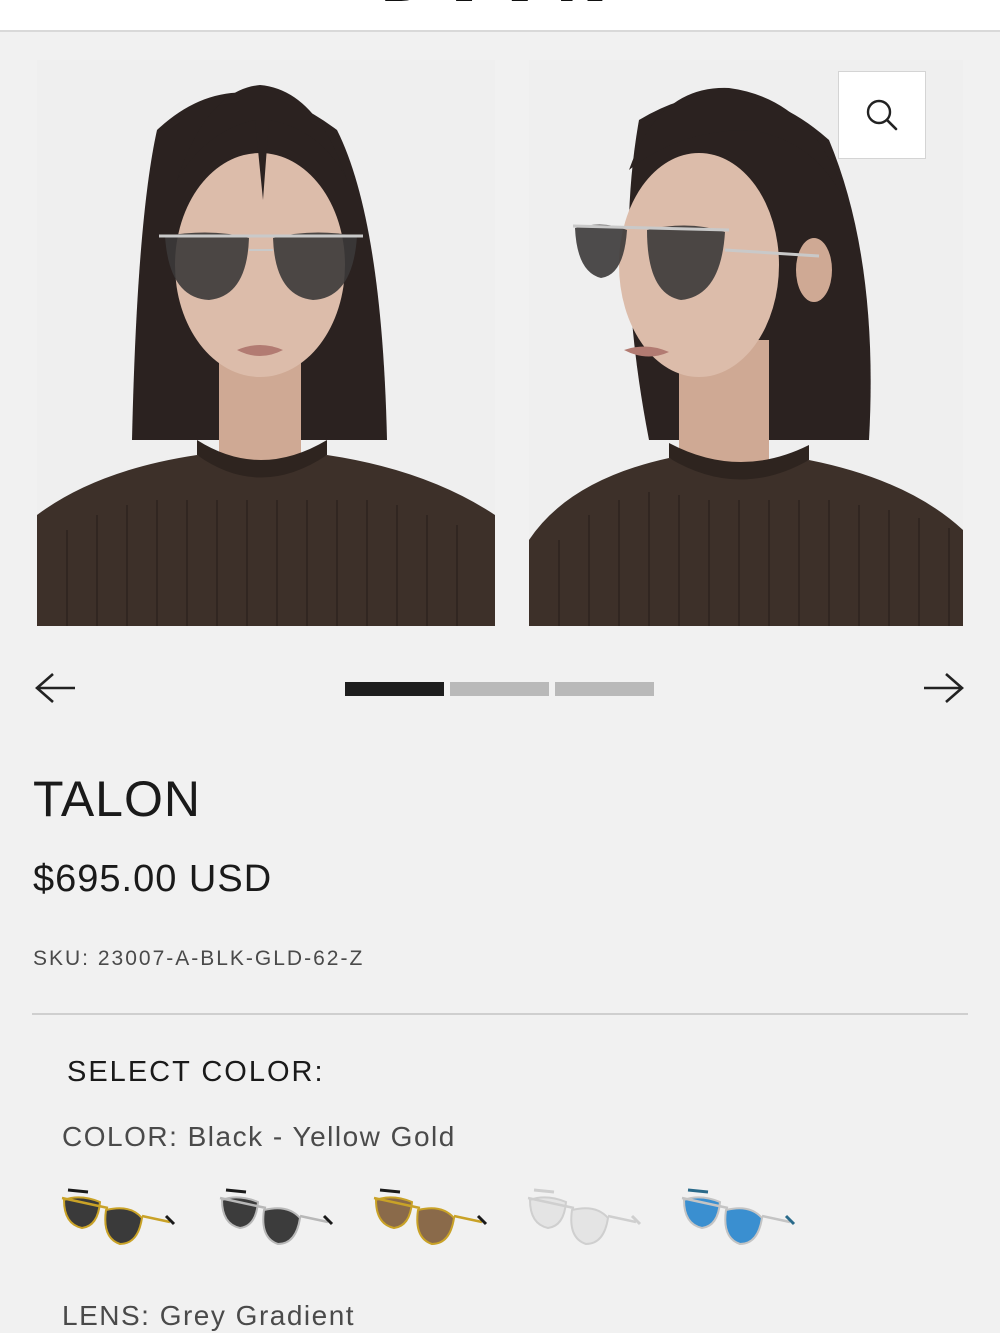 The width and height of the screenshot is (1000, 1333). I want to click on product-sku: SKU: 23007-A-BLK-GLD-62-Z, so click(199, 958).